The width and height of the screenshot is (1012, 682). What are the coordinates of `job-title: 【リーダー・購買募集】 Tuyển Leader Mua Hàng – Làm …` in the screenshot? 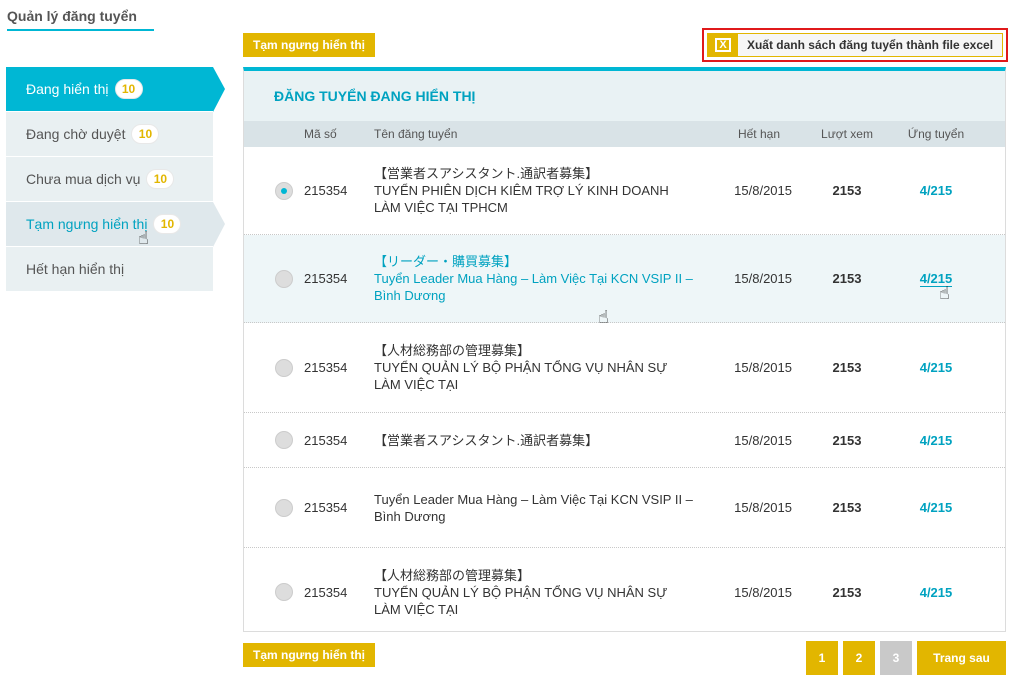 It's located at (534, 278).